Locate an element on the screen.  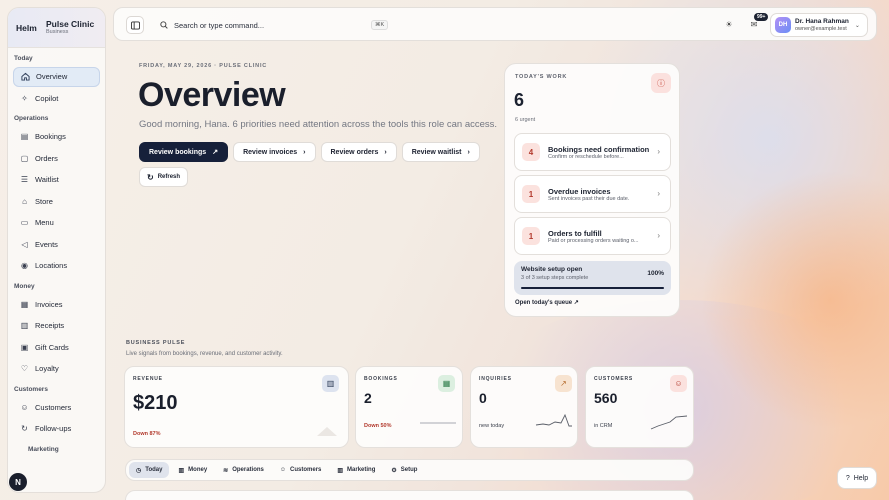
bookings-card: BOOKINGS ▦ 2 Down 50% is located at coordinates (409, 407).